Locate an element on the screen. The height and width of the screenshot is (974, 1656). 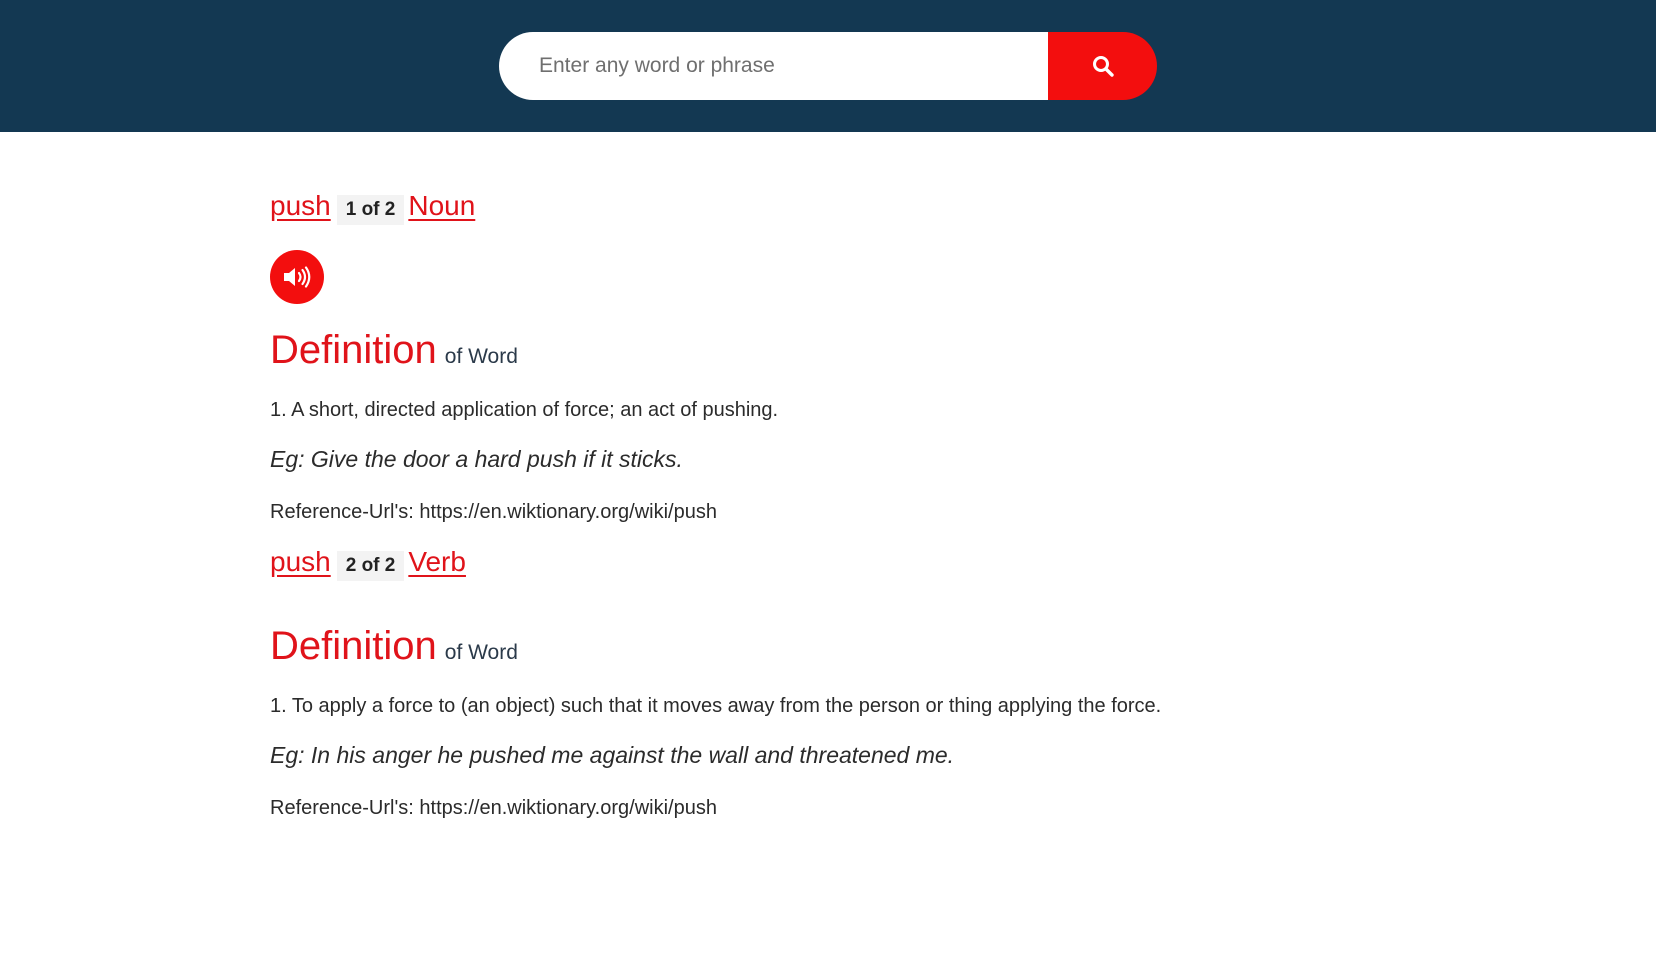
top-header-bar is located at coordinates (828, 66).